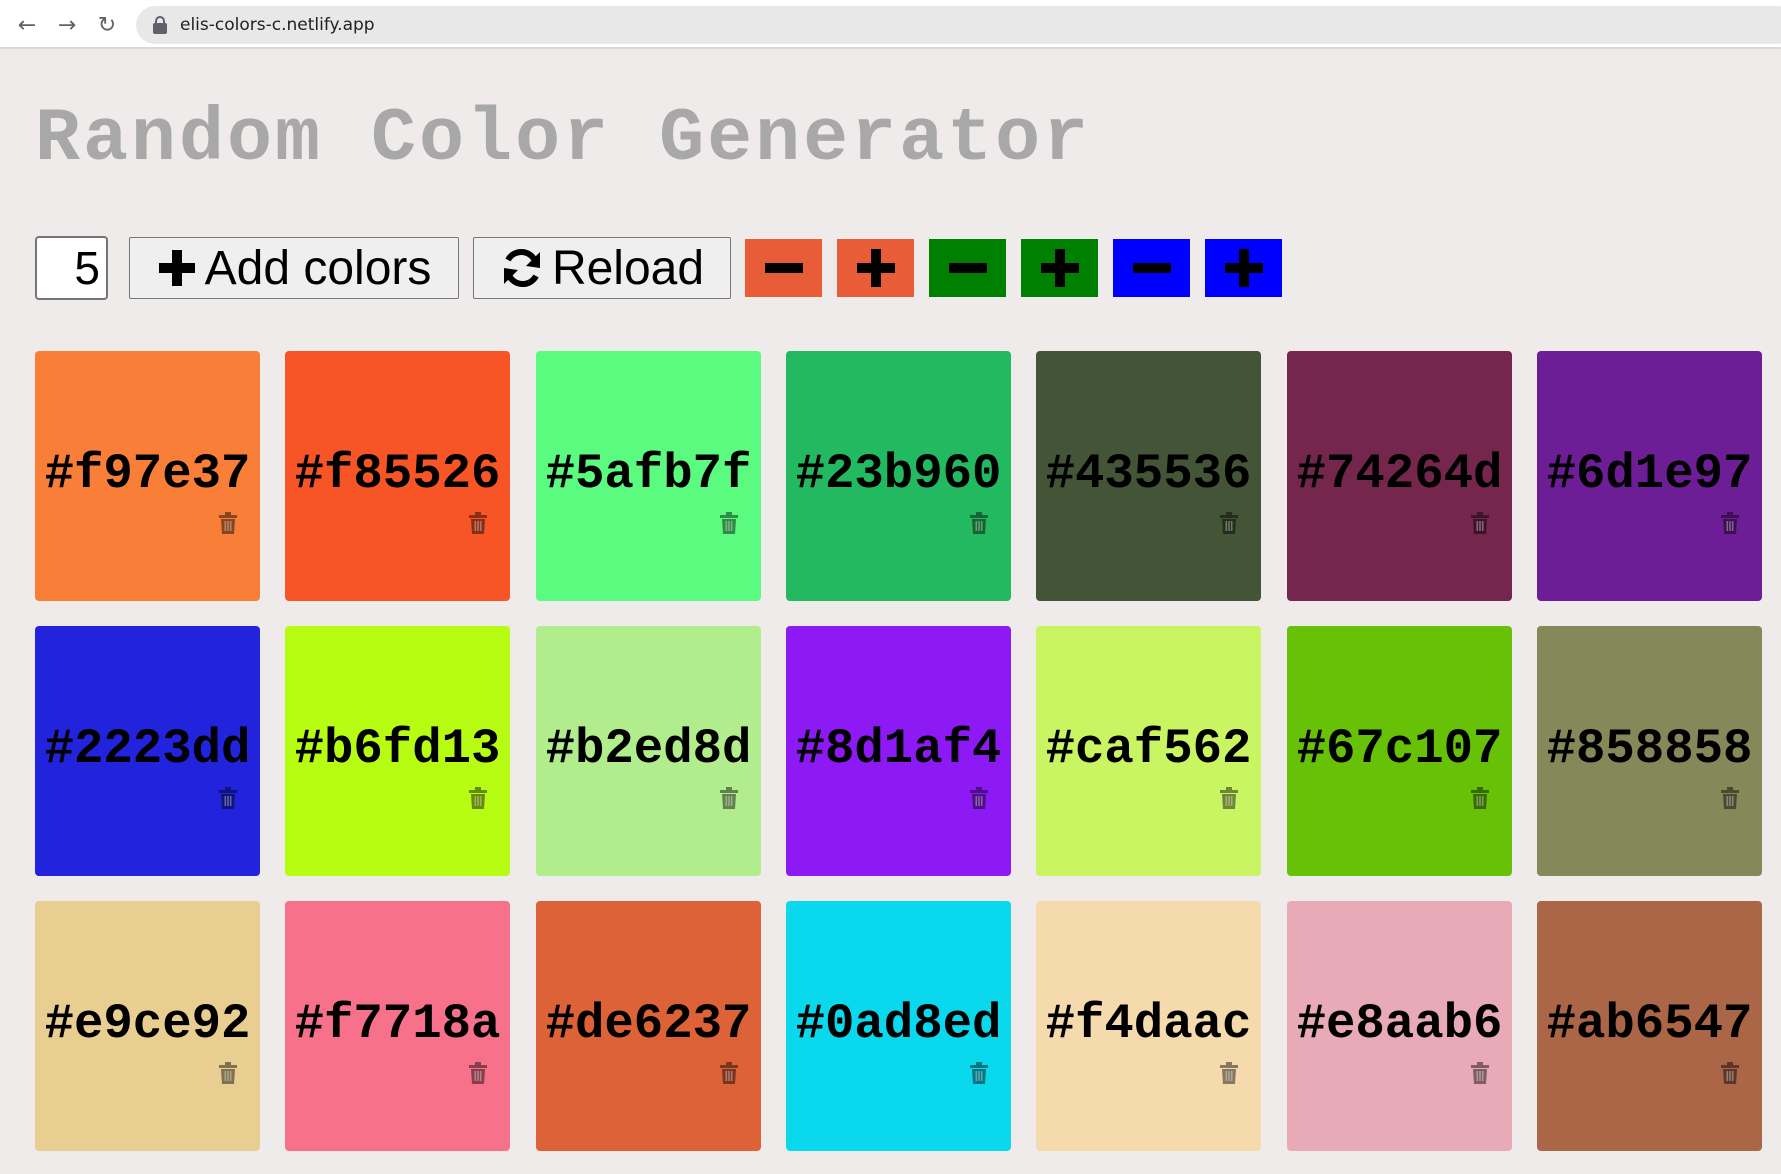 The height and width of the screenshot is (1174, 1781). I want to click on green-plus-button, so click(1059, 268).